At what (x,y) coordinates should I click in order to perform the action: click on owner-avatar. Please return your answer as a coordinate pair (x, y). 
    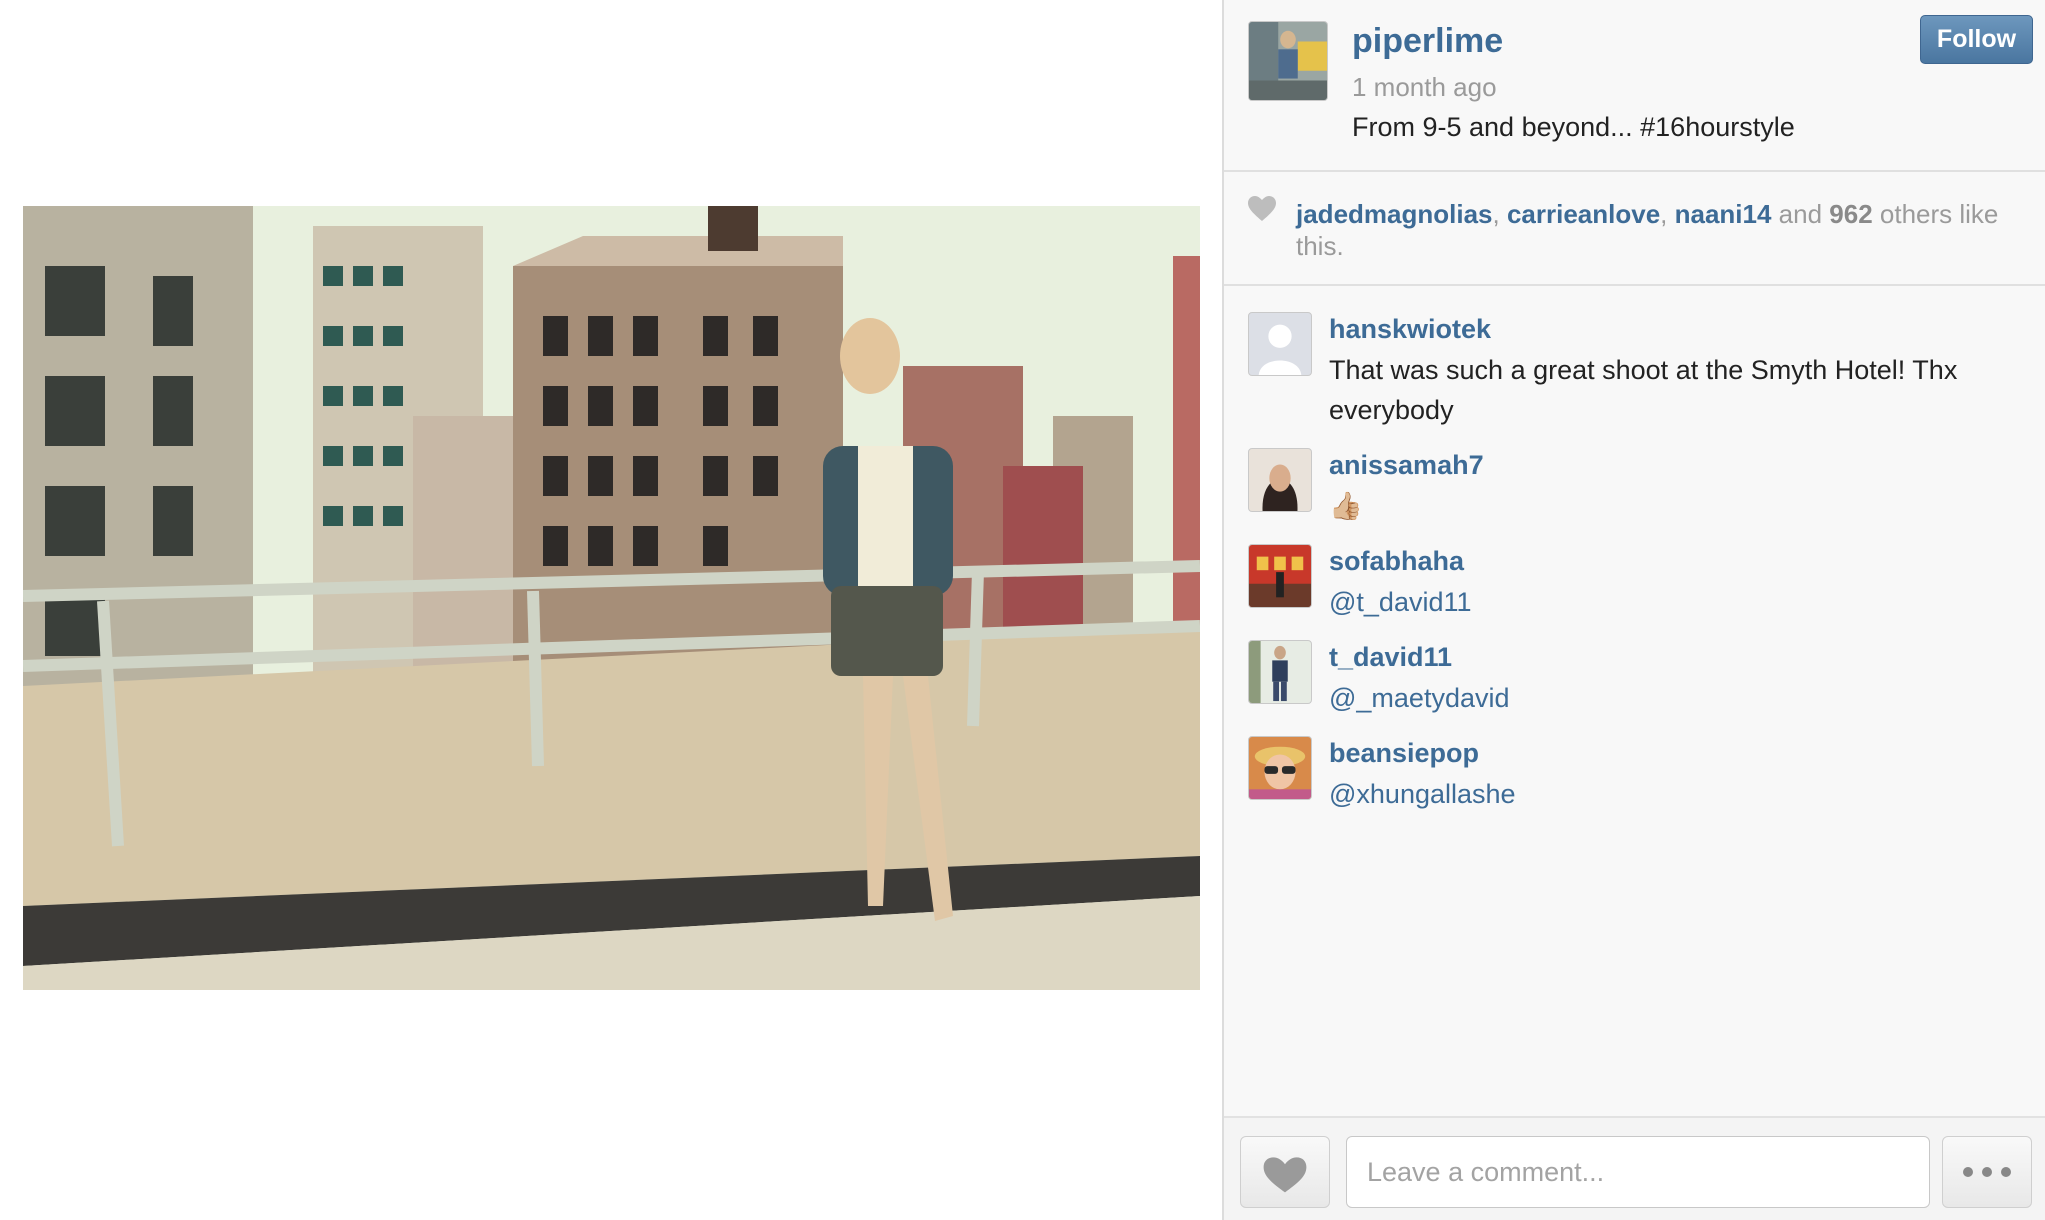
    Looking at the image, I should click on (1288, 61).